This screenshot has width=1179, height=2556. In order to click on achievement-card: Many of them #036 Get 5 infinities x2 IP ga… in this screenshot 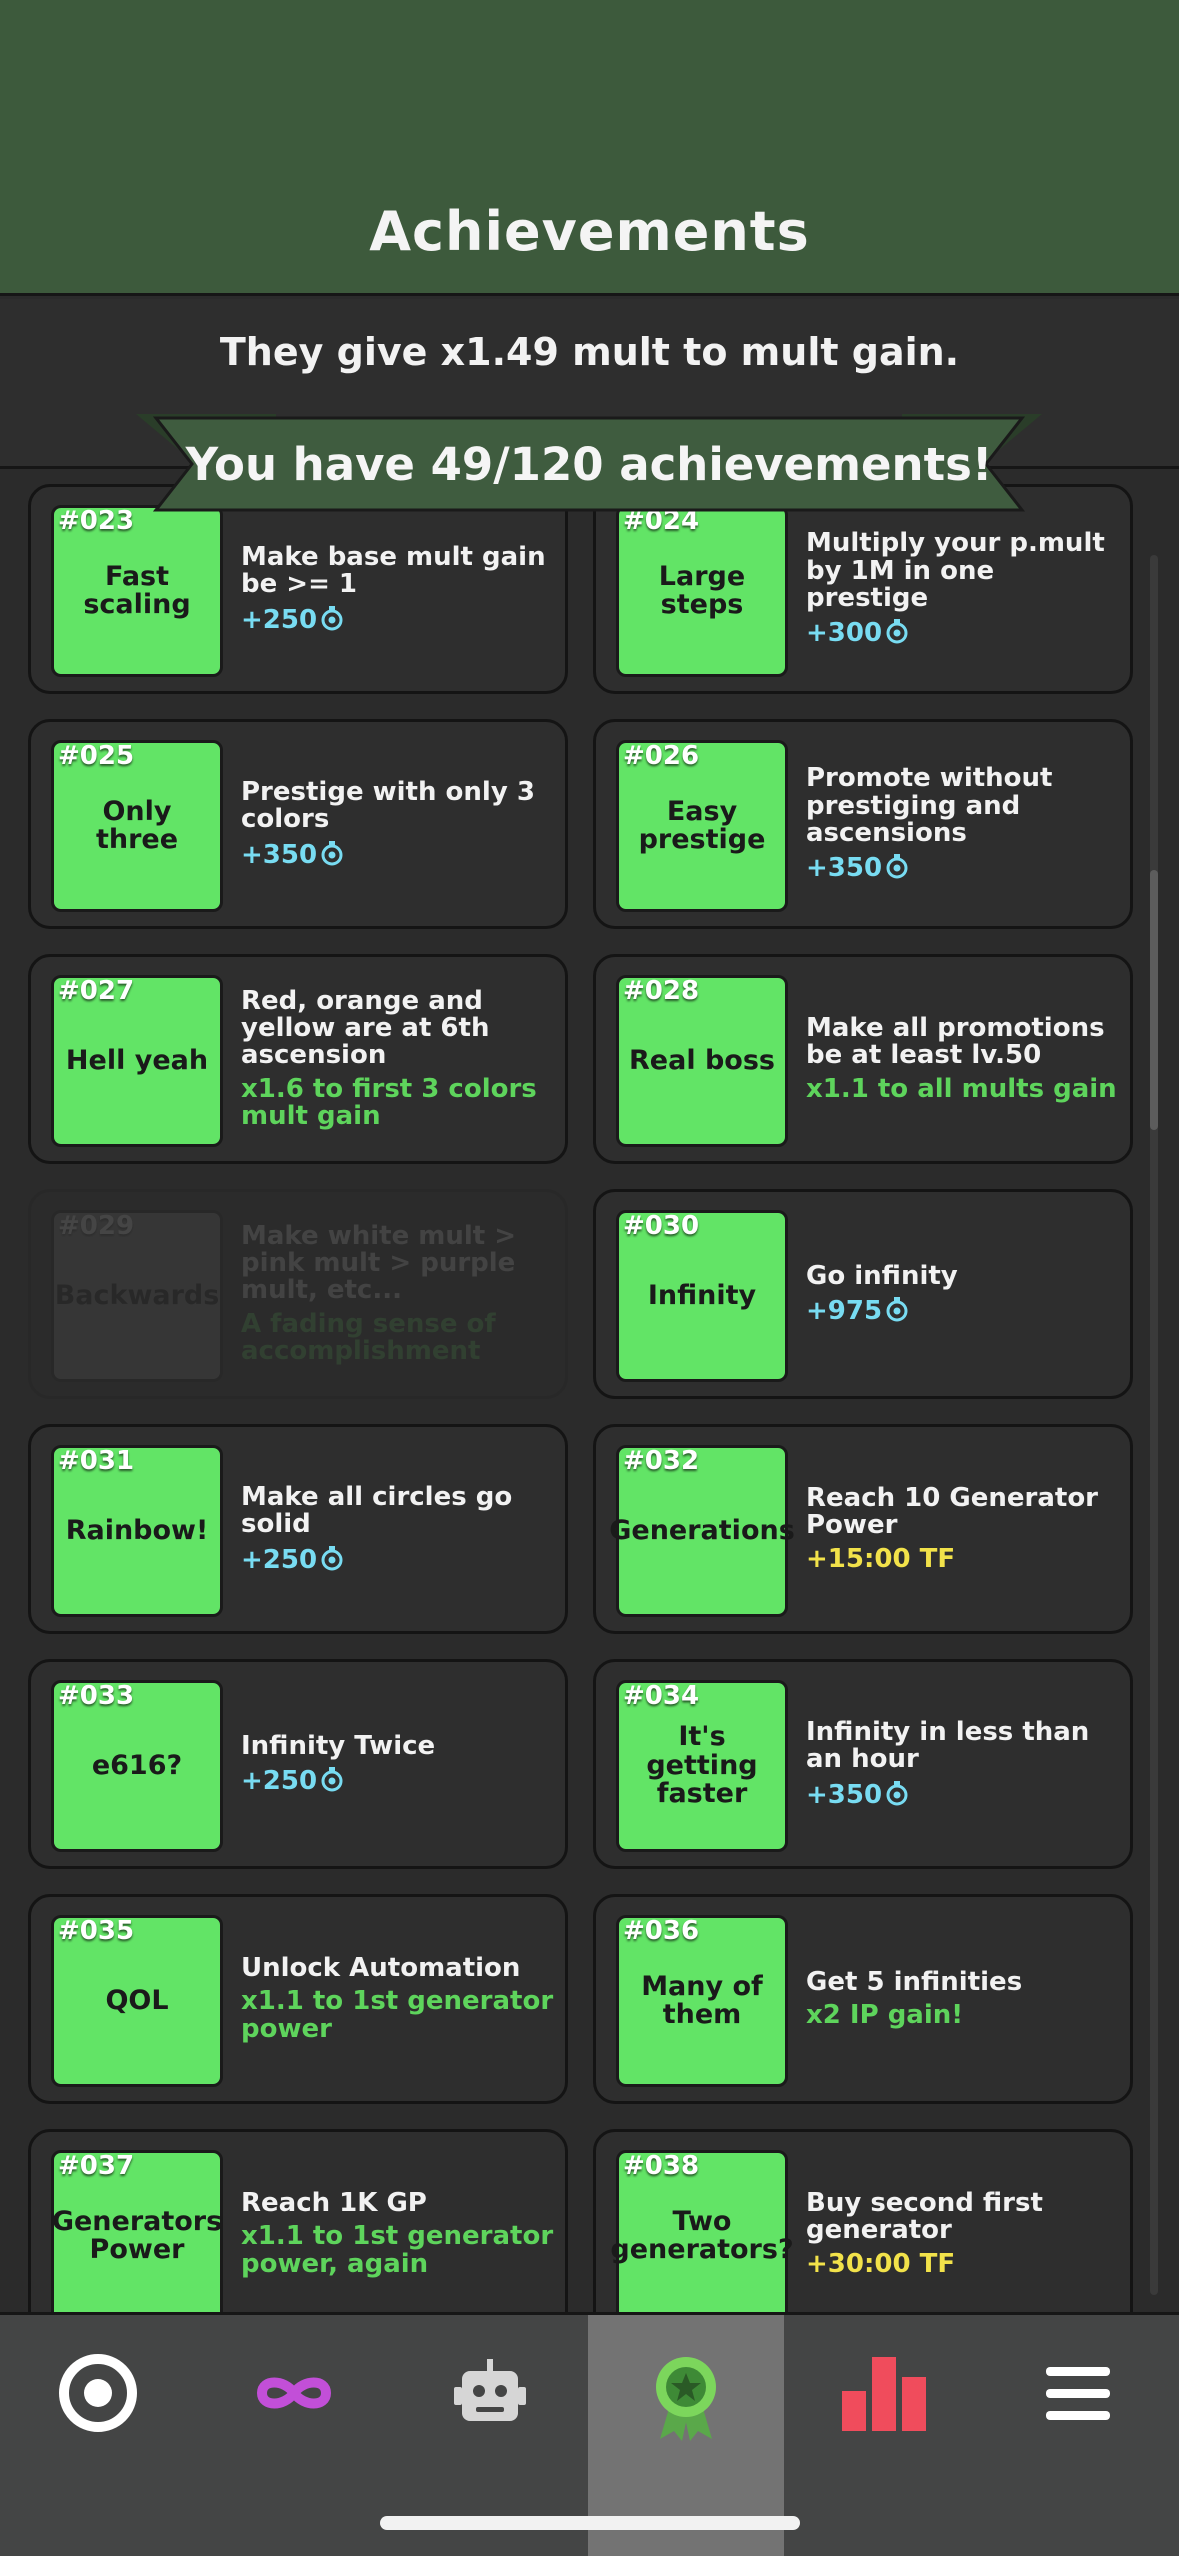, I will do `click(863, 1999)`.